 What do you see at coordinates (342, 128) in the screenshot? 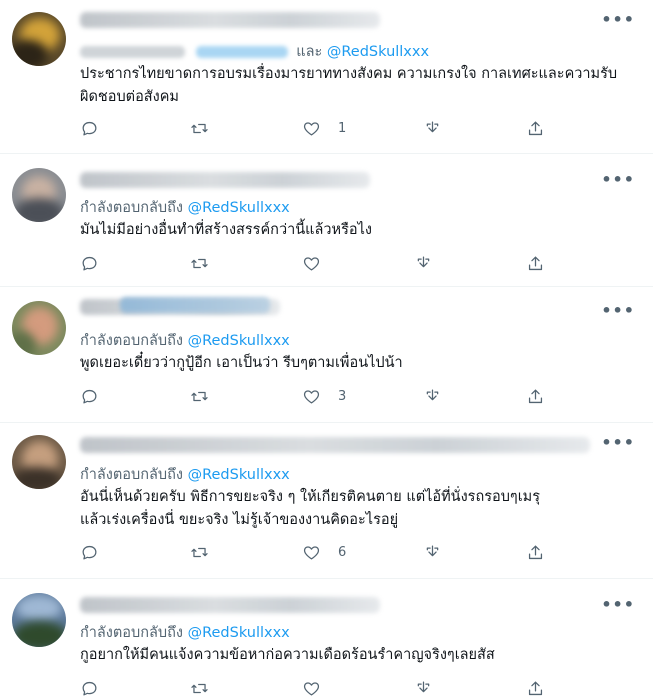
I see `like-count: 1` at bounding box center [342, 128].